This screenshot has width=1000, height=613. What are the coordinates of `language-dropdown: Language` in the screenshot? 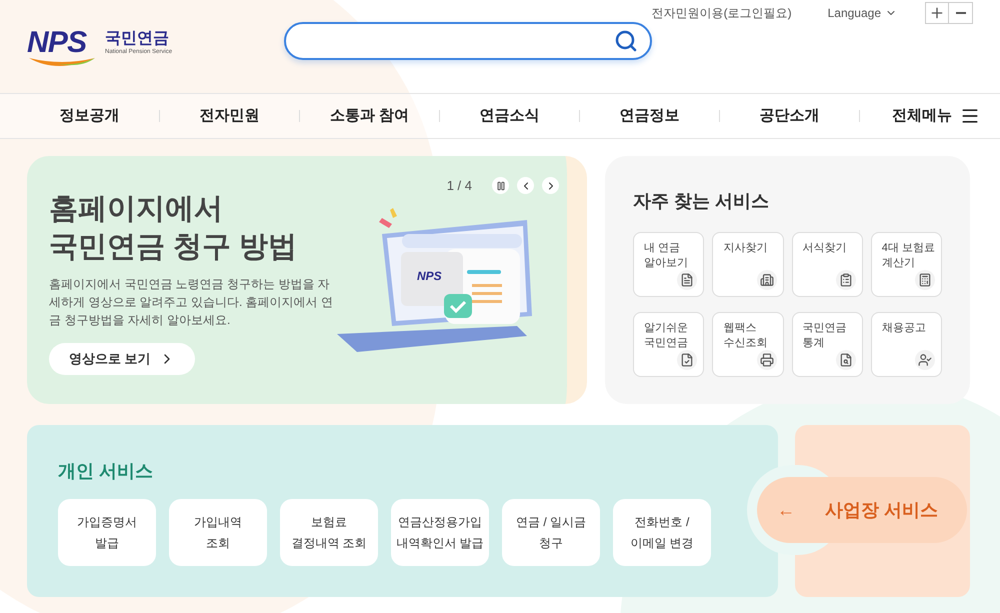 It's located at (862, 13).